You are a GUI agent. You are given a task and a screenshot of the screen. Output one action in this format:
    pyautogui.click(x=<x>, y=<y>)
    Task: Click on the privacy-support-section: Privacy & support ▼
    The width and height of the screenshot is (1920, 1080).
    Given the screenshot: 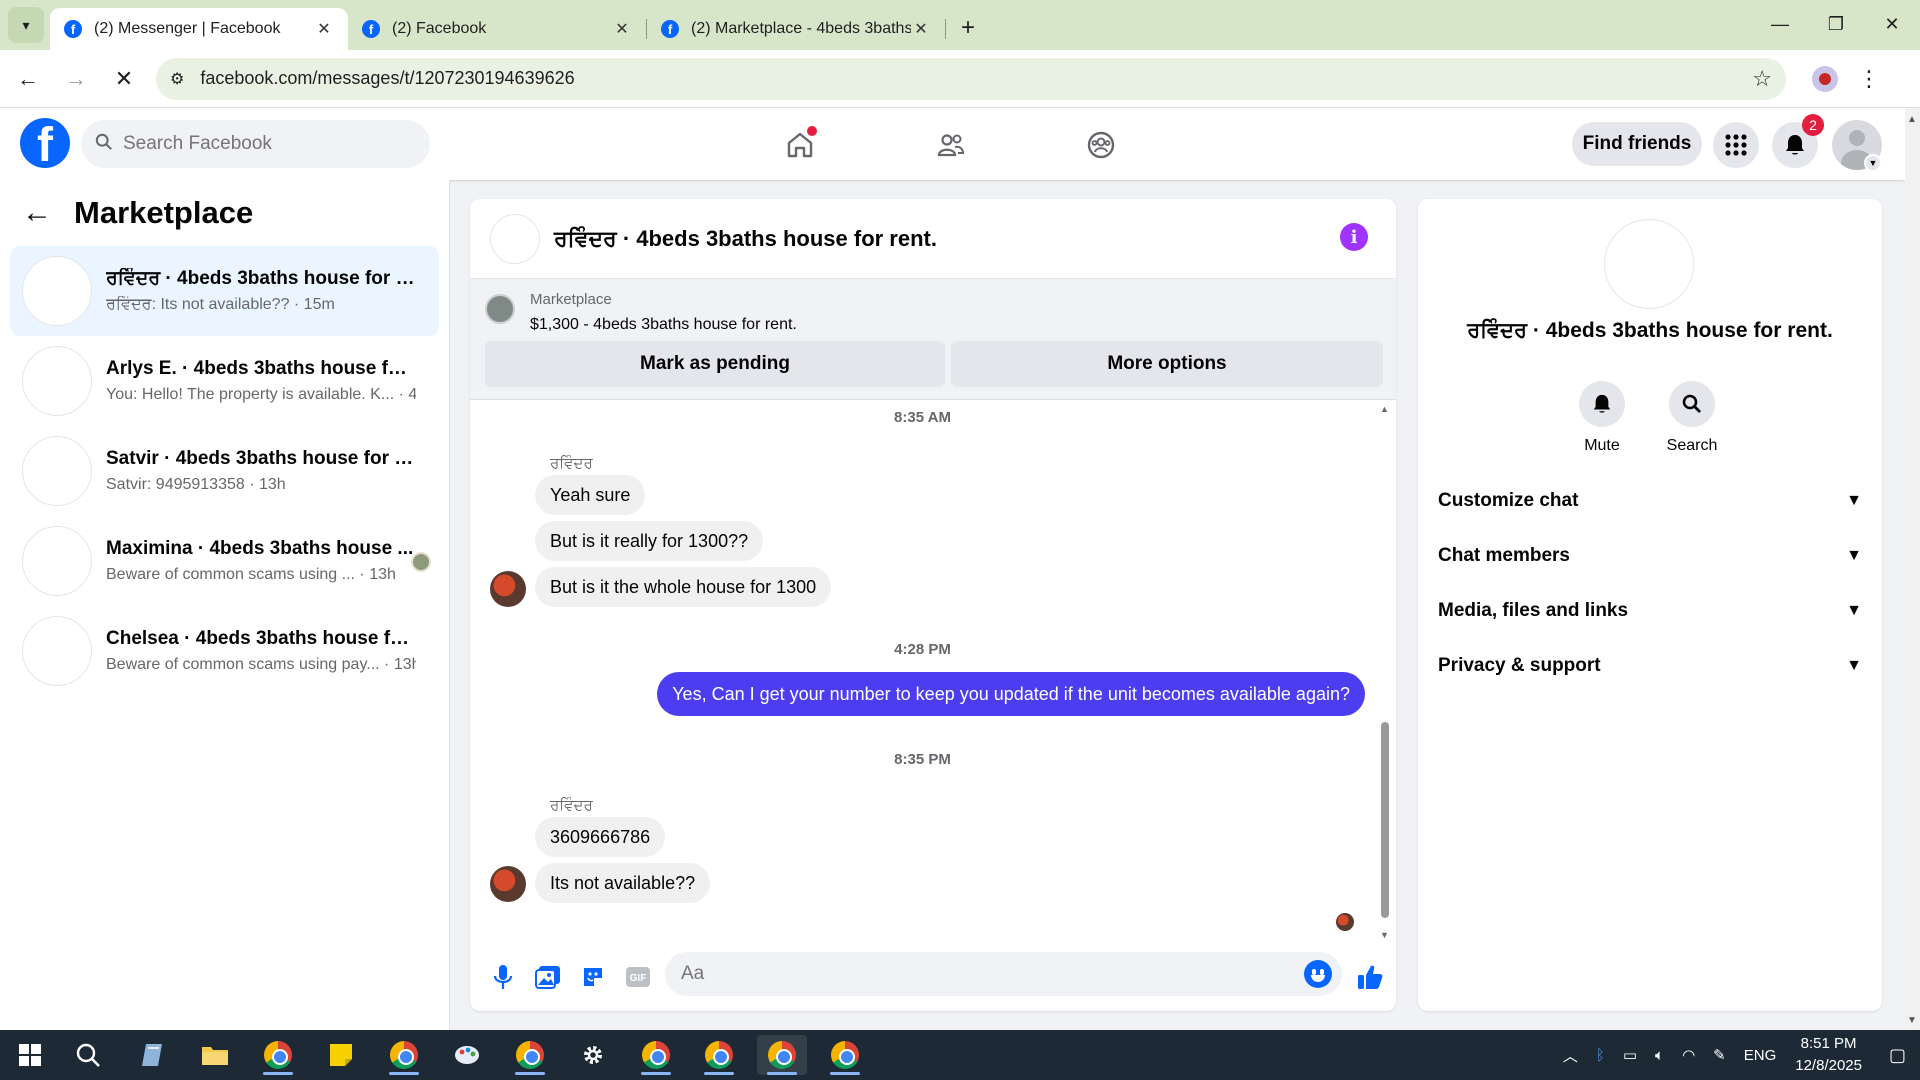 What is the action you would take?
    pyautogui.click(x=1650, y=666)
    